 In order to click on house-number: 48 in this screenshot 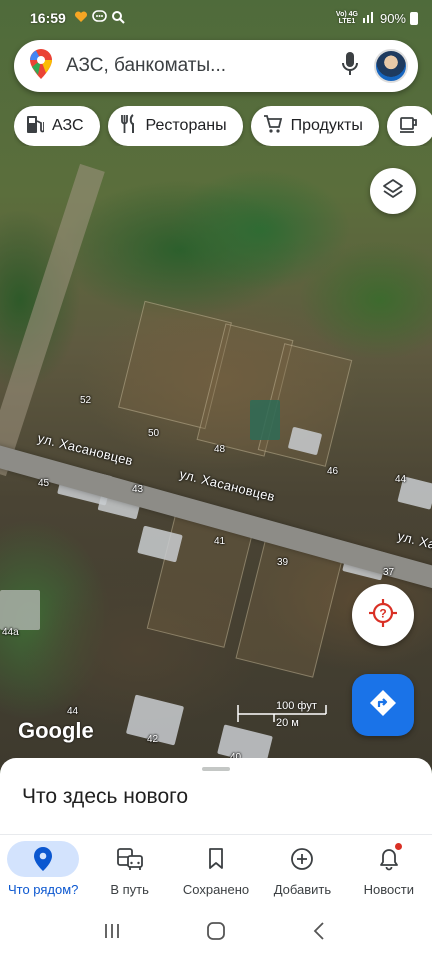, I will do `click(220, 449)`.